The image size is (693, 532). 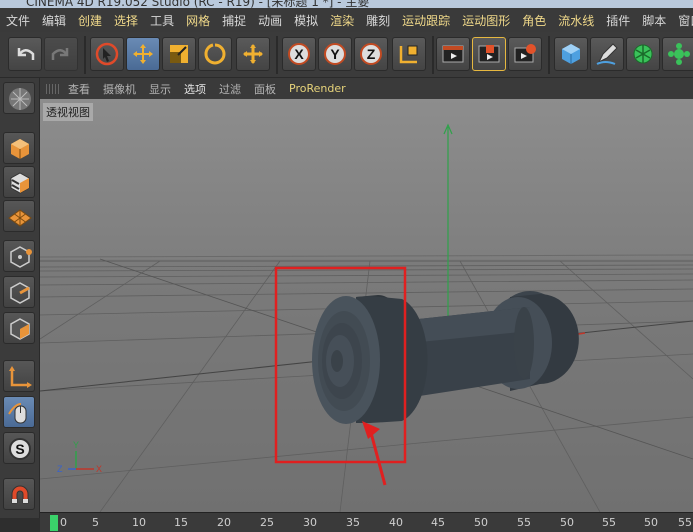 I want to click on cube-icon, so click(x=571, y=54).